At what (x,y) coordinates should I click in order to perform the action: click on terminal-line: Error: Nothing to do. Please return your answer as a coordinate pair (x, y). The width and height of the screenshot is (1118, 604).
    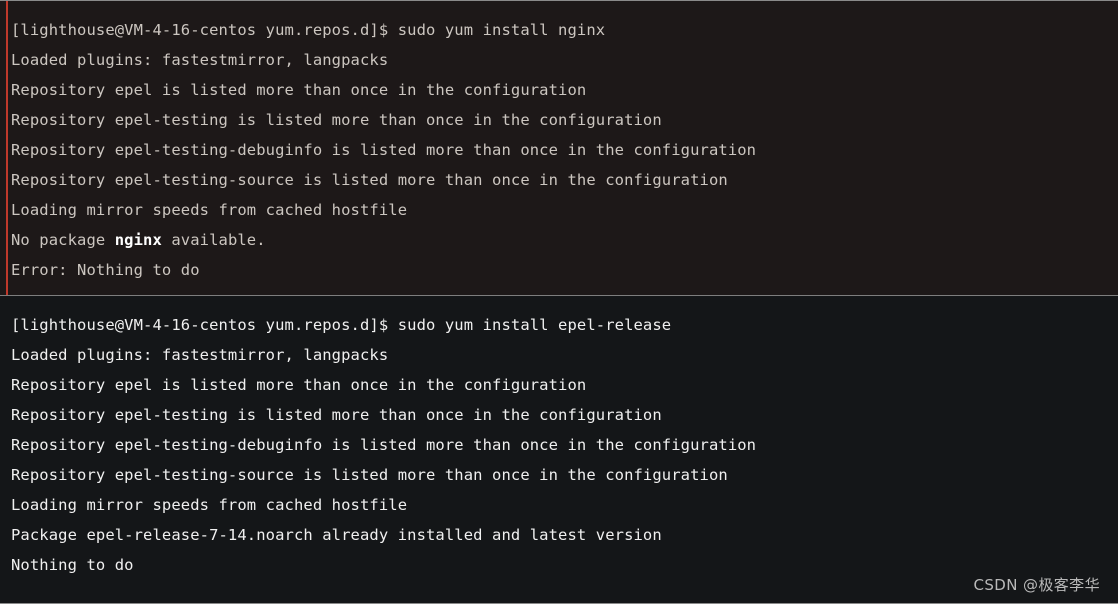
    Looking at the image, I should click on (105, 270).